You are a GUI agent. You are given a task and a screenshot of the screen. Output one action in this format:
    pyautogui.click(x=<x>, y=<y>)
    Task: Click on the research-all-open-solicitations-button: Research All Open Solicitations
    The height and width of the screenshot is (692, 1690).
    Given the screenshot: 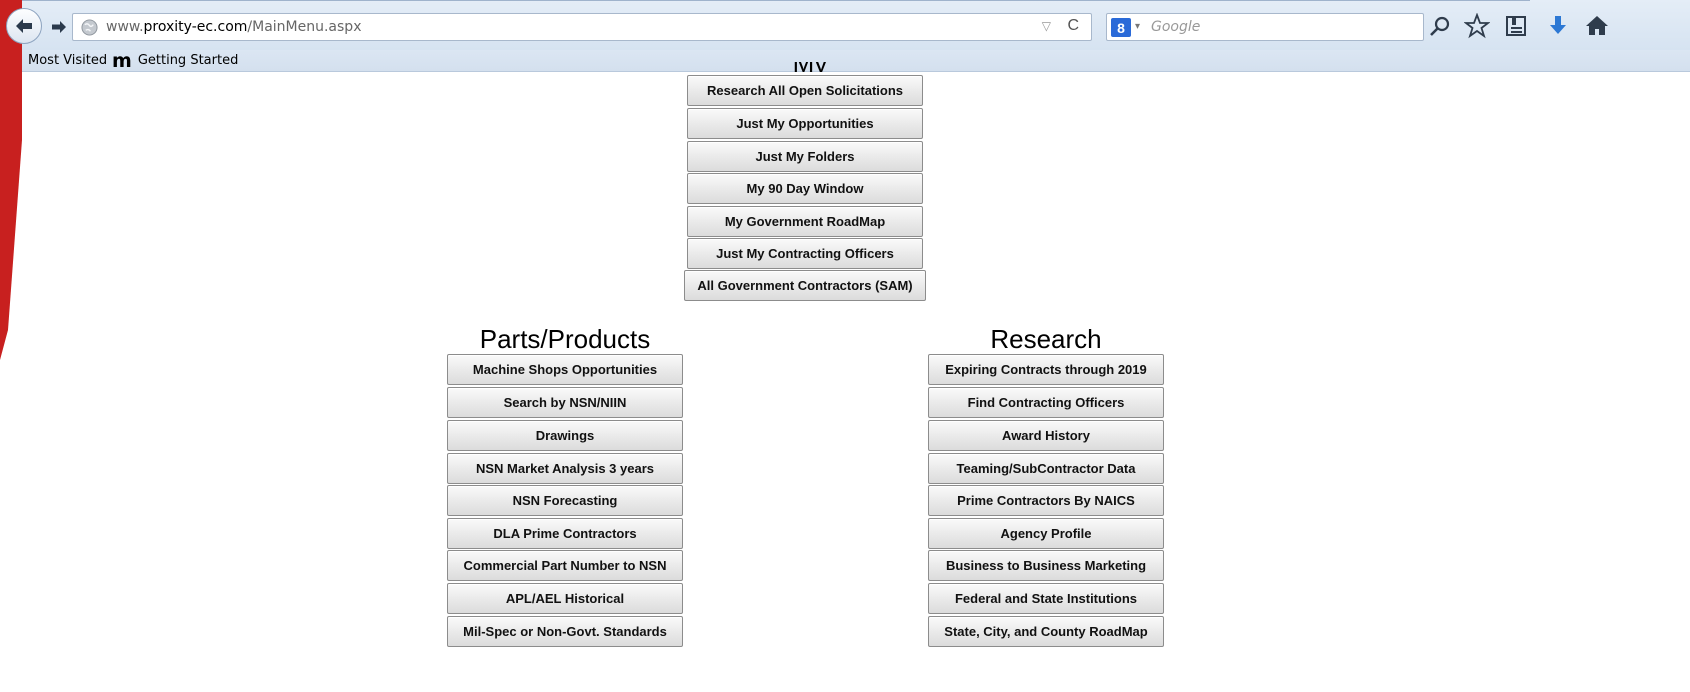 What is the action you would take?
    pyautogui.click(x=805, y=90)
    